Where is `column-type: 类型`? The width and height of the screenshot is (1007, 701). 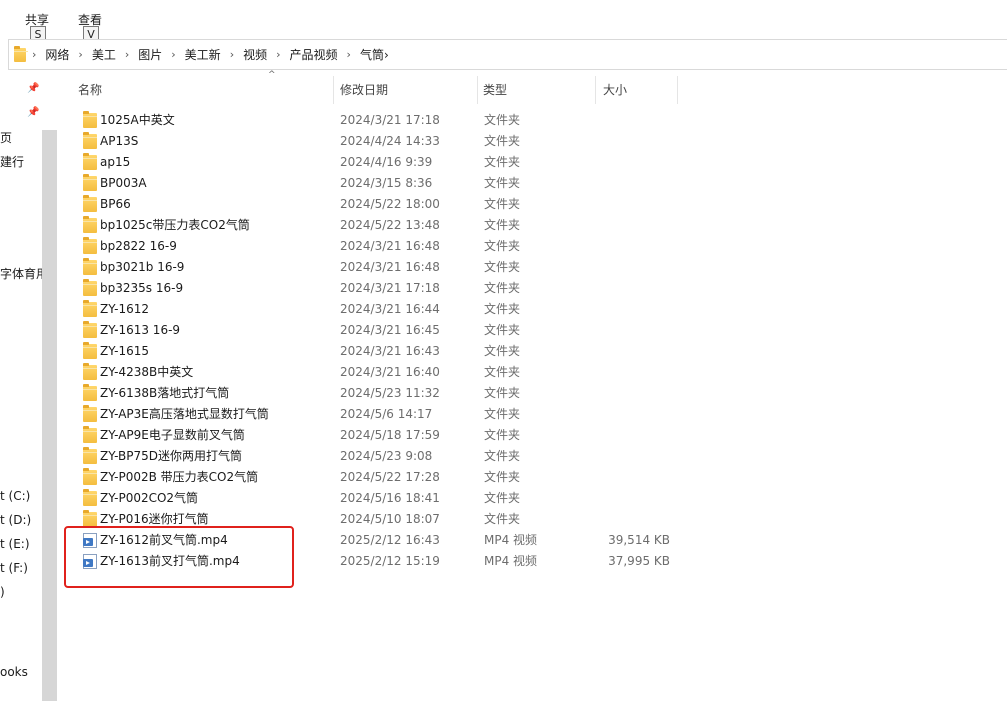 column-type: 类型 is located at coordinates (535, 90).